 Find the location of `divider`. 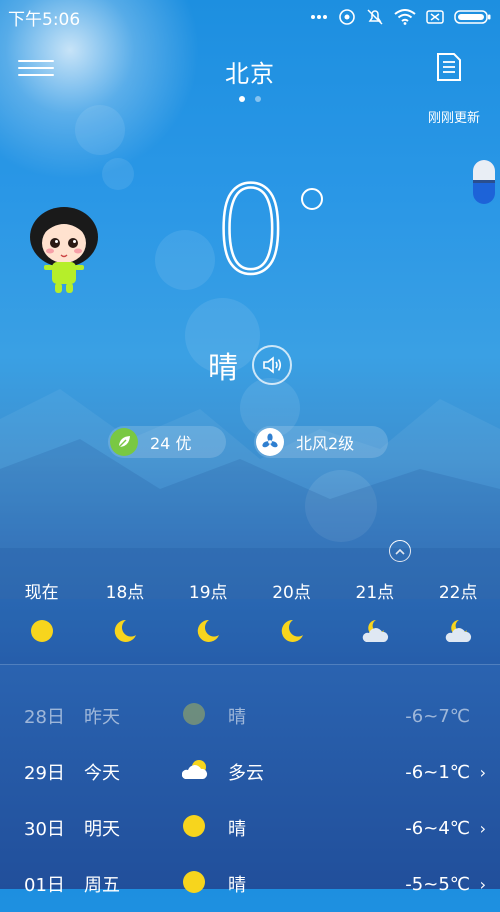

divider is located at coordinates (250, 664).